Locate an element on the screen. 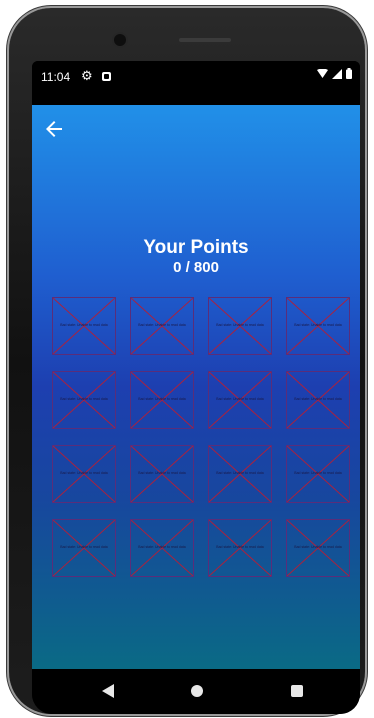 This screenshot has height=718, width=374. navigation-bar is located at coordinates (196, 691).